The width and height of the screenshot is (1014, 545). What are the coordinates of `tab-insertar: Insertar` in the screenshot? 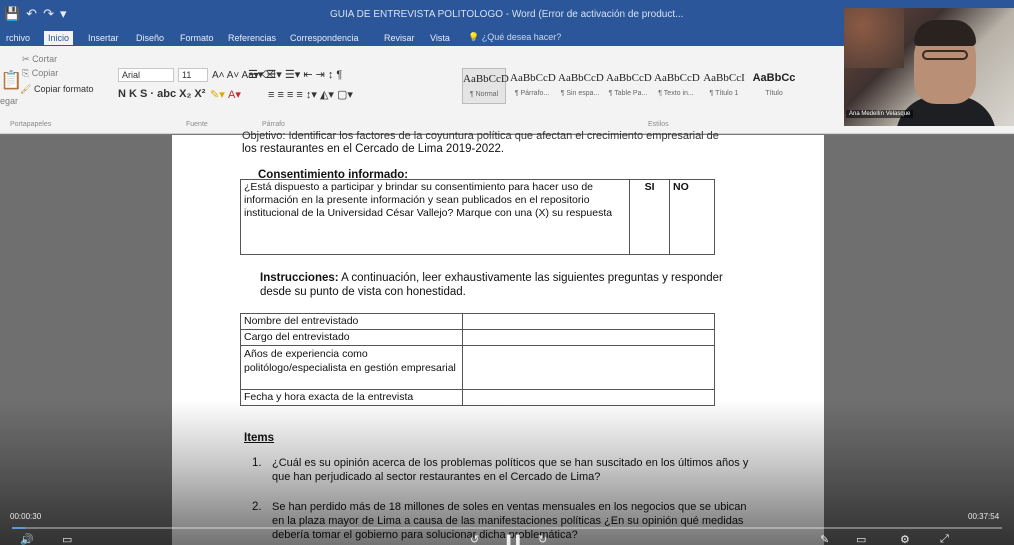 It's located at (103, 38).